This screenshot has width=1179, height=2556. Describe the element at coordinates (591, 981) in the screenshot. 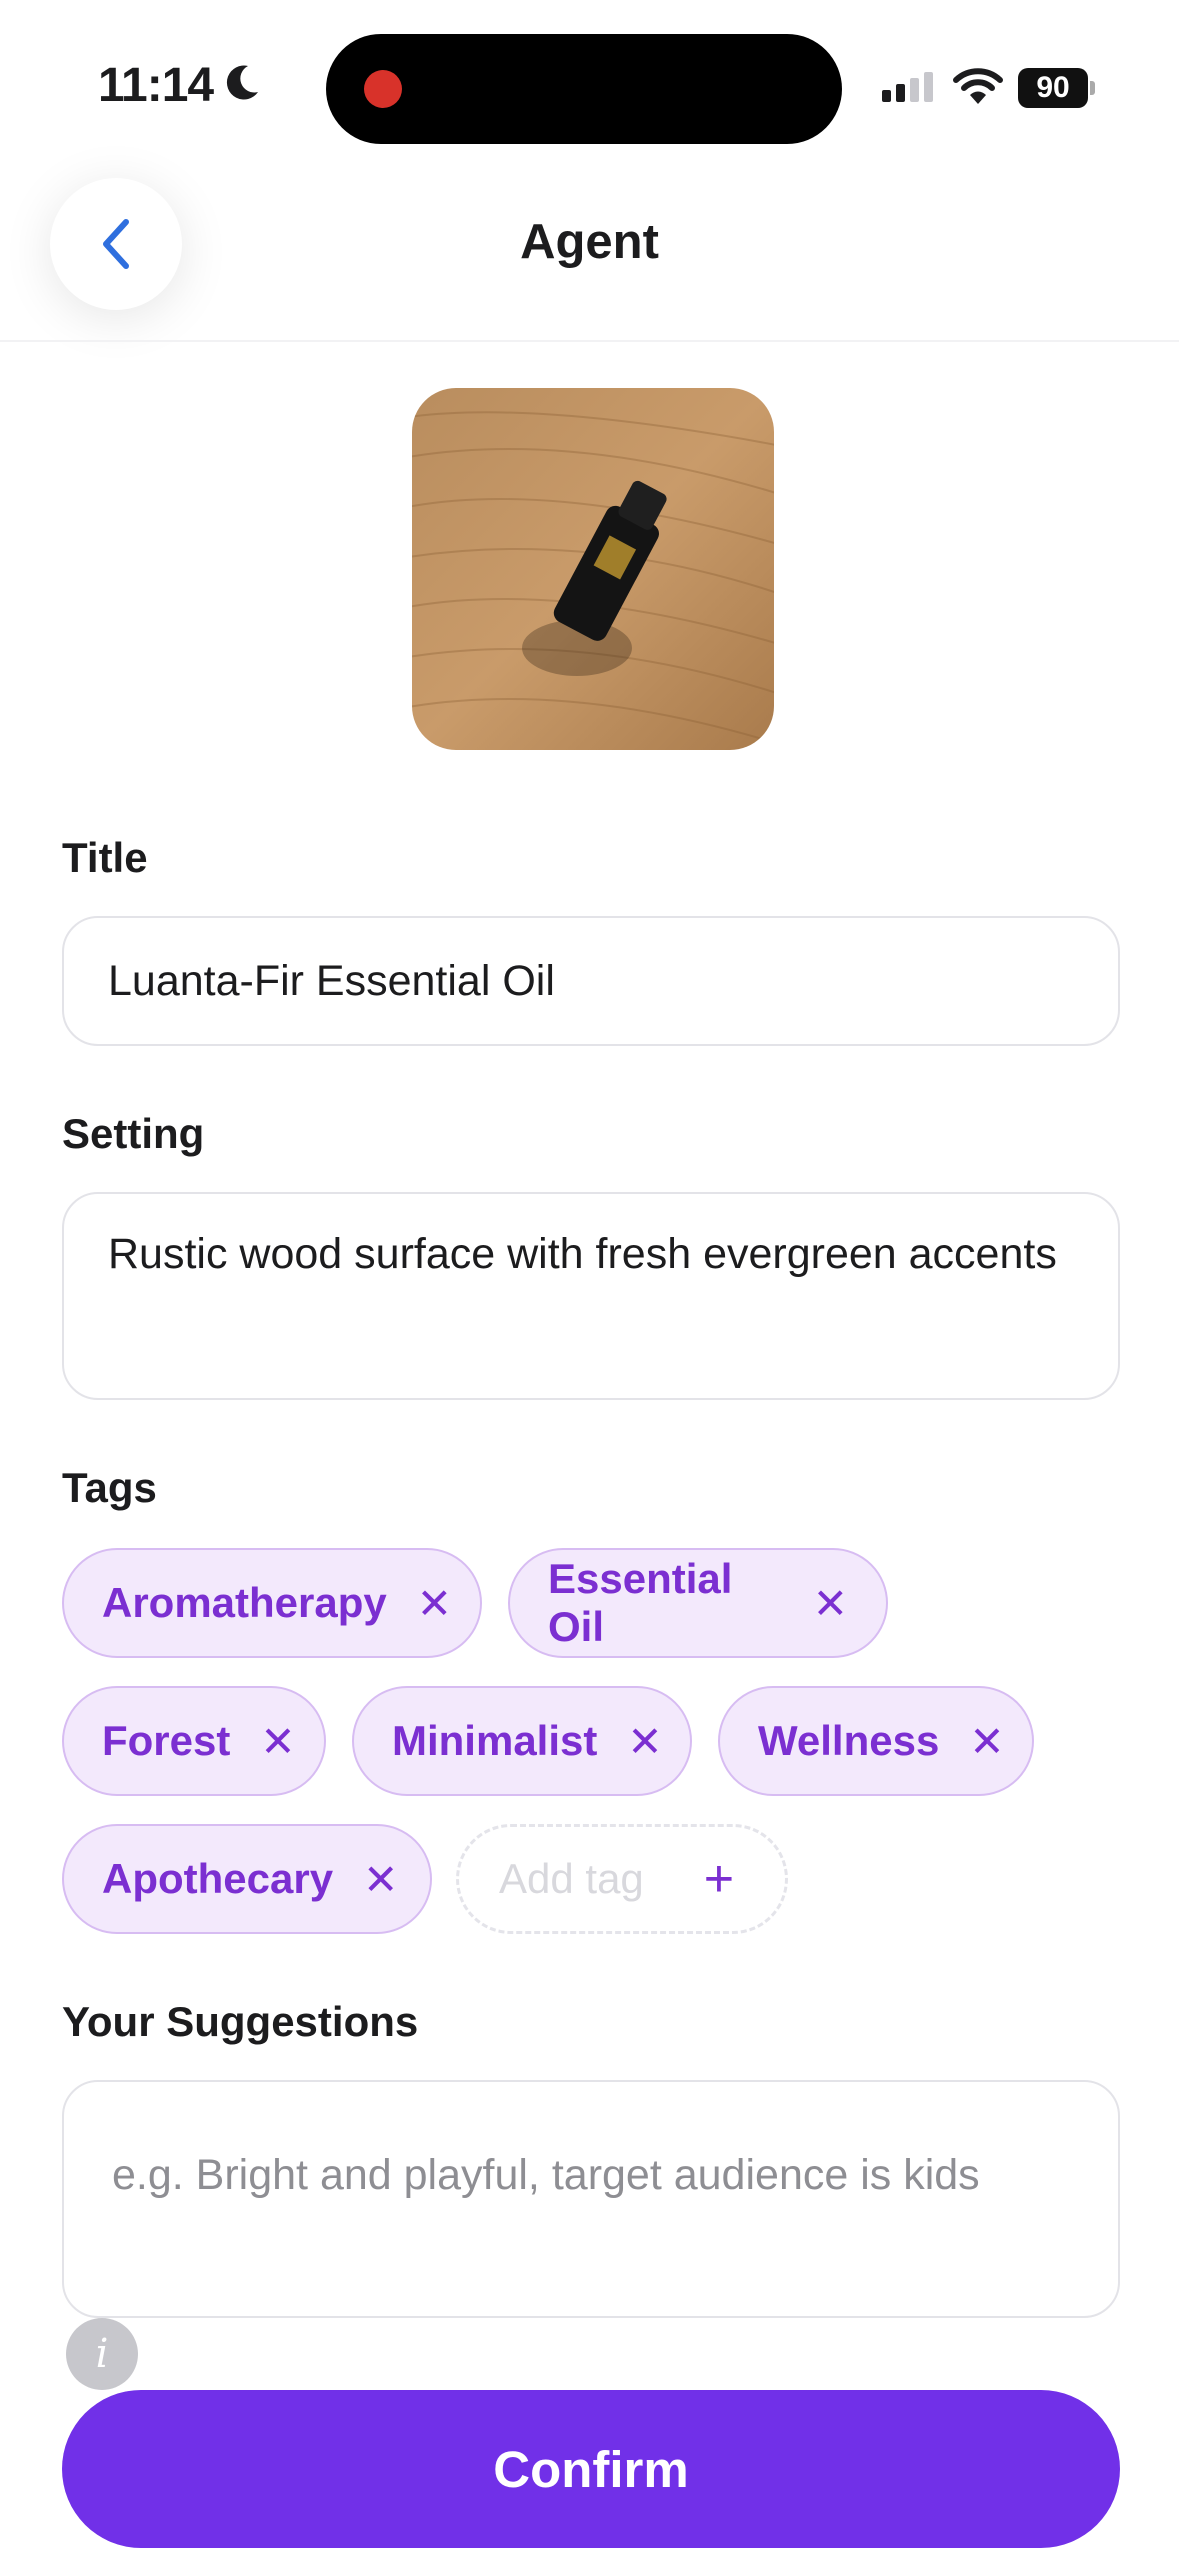

I see `title-input: Luanta-Fir Essential Oil` at that location.